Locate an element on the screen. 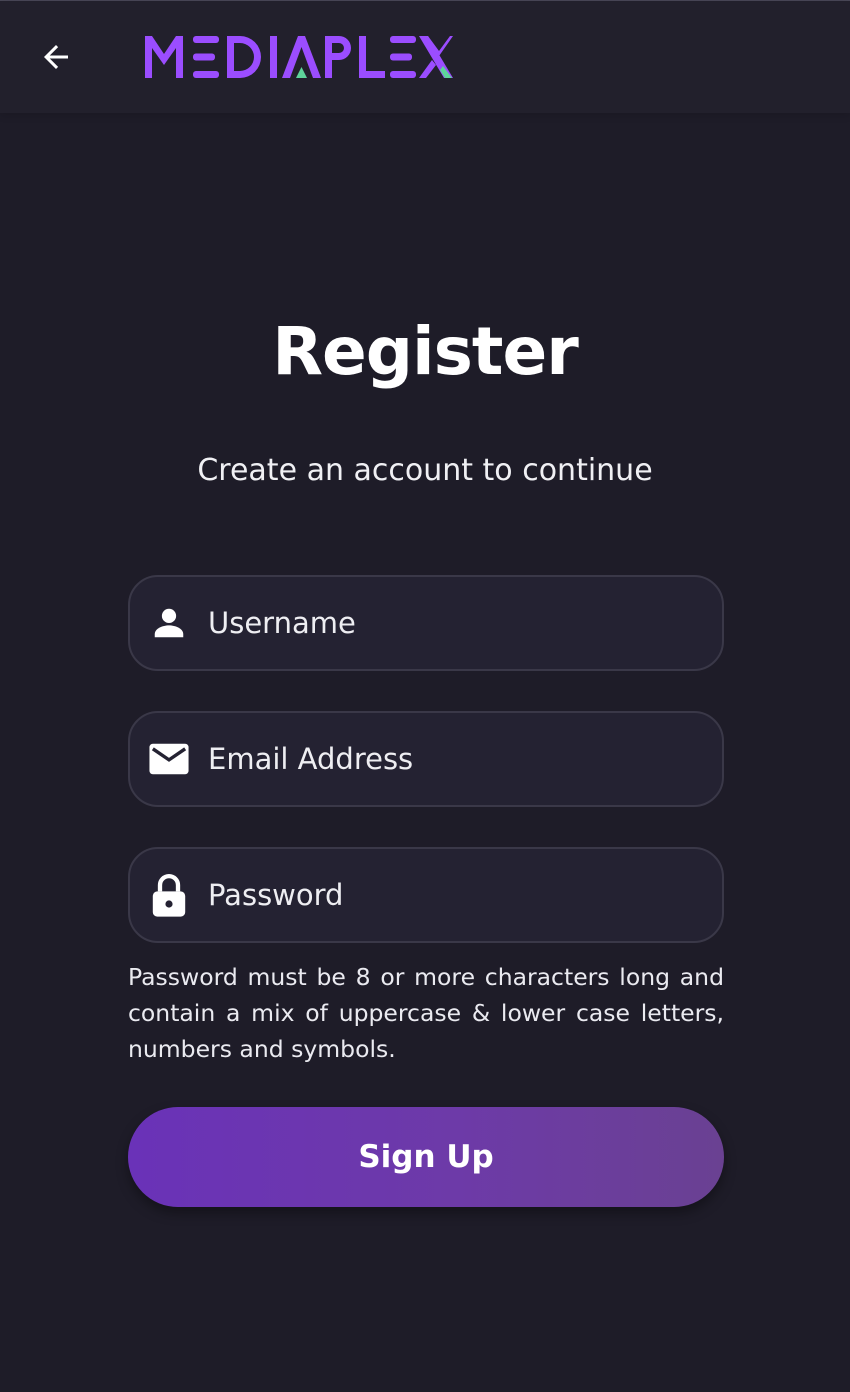 The image size is (850, 1392). password-input is located at coordinates (465, 895).